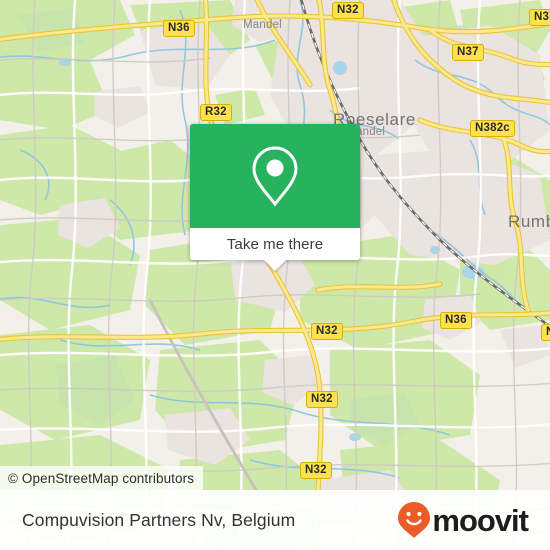  Describe the element at coordinates (275, 265) in the screenshot. I see `popup-pointer-tail` at that location.